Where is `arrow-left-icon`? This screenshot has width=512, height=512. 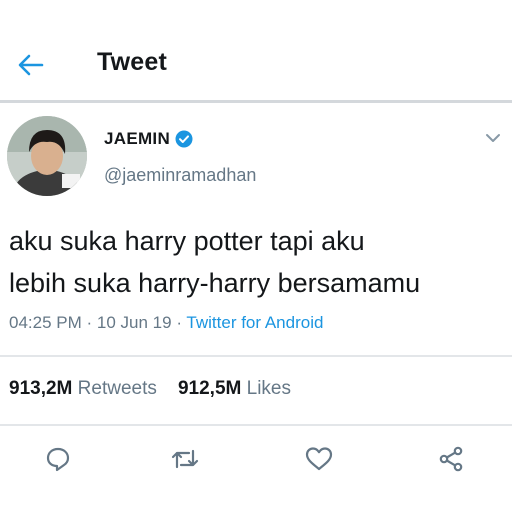 arrow-left-icon is located at coordinates (31, 65).